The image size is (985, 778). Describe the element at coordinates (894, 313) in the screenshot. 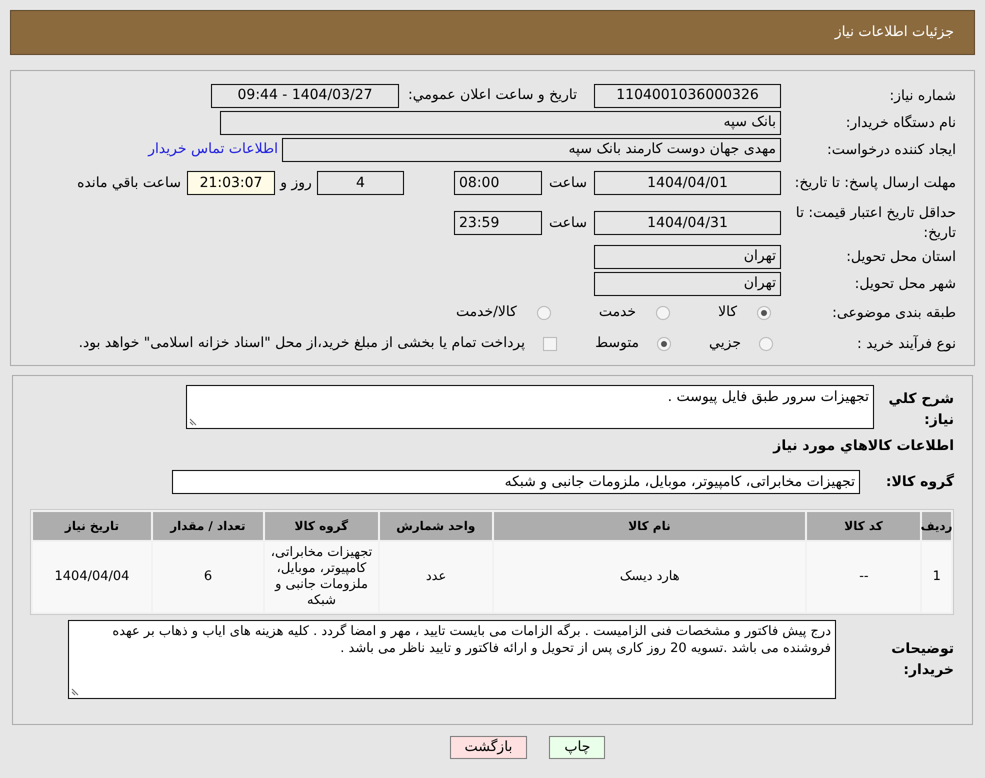

I see `field-label: طبقه بندی موضوعی:` at that location.